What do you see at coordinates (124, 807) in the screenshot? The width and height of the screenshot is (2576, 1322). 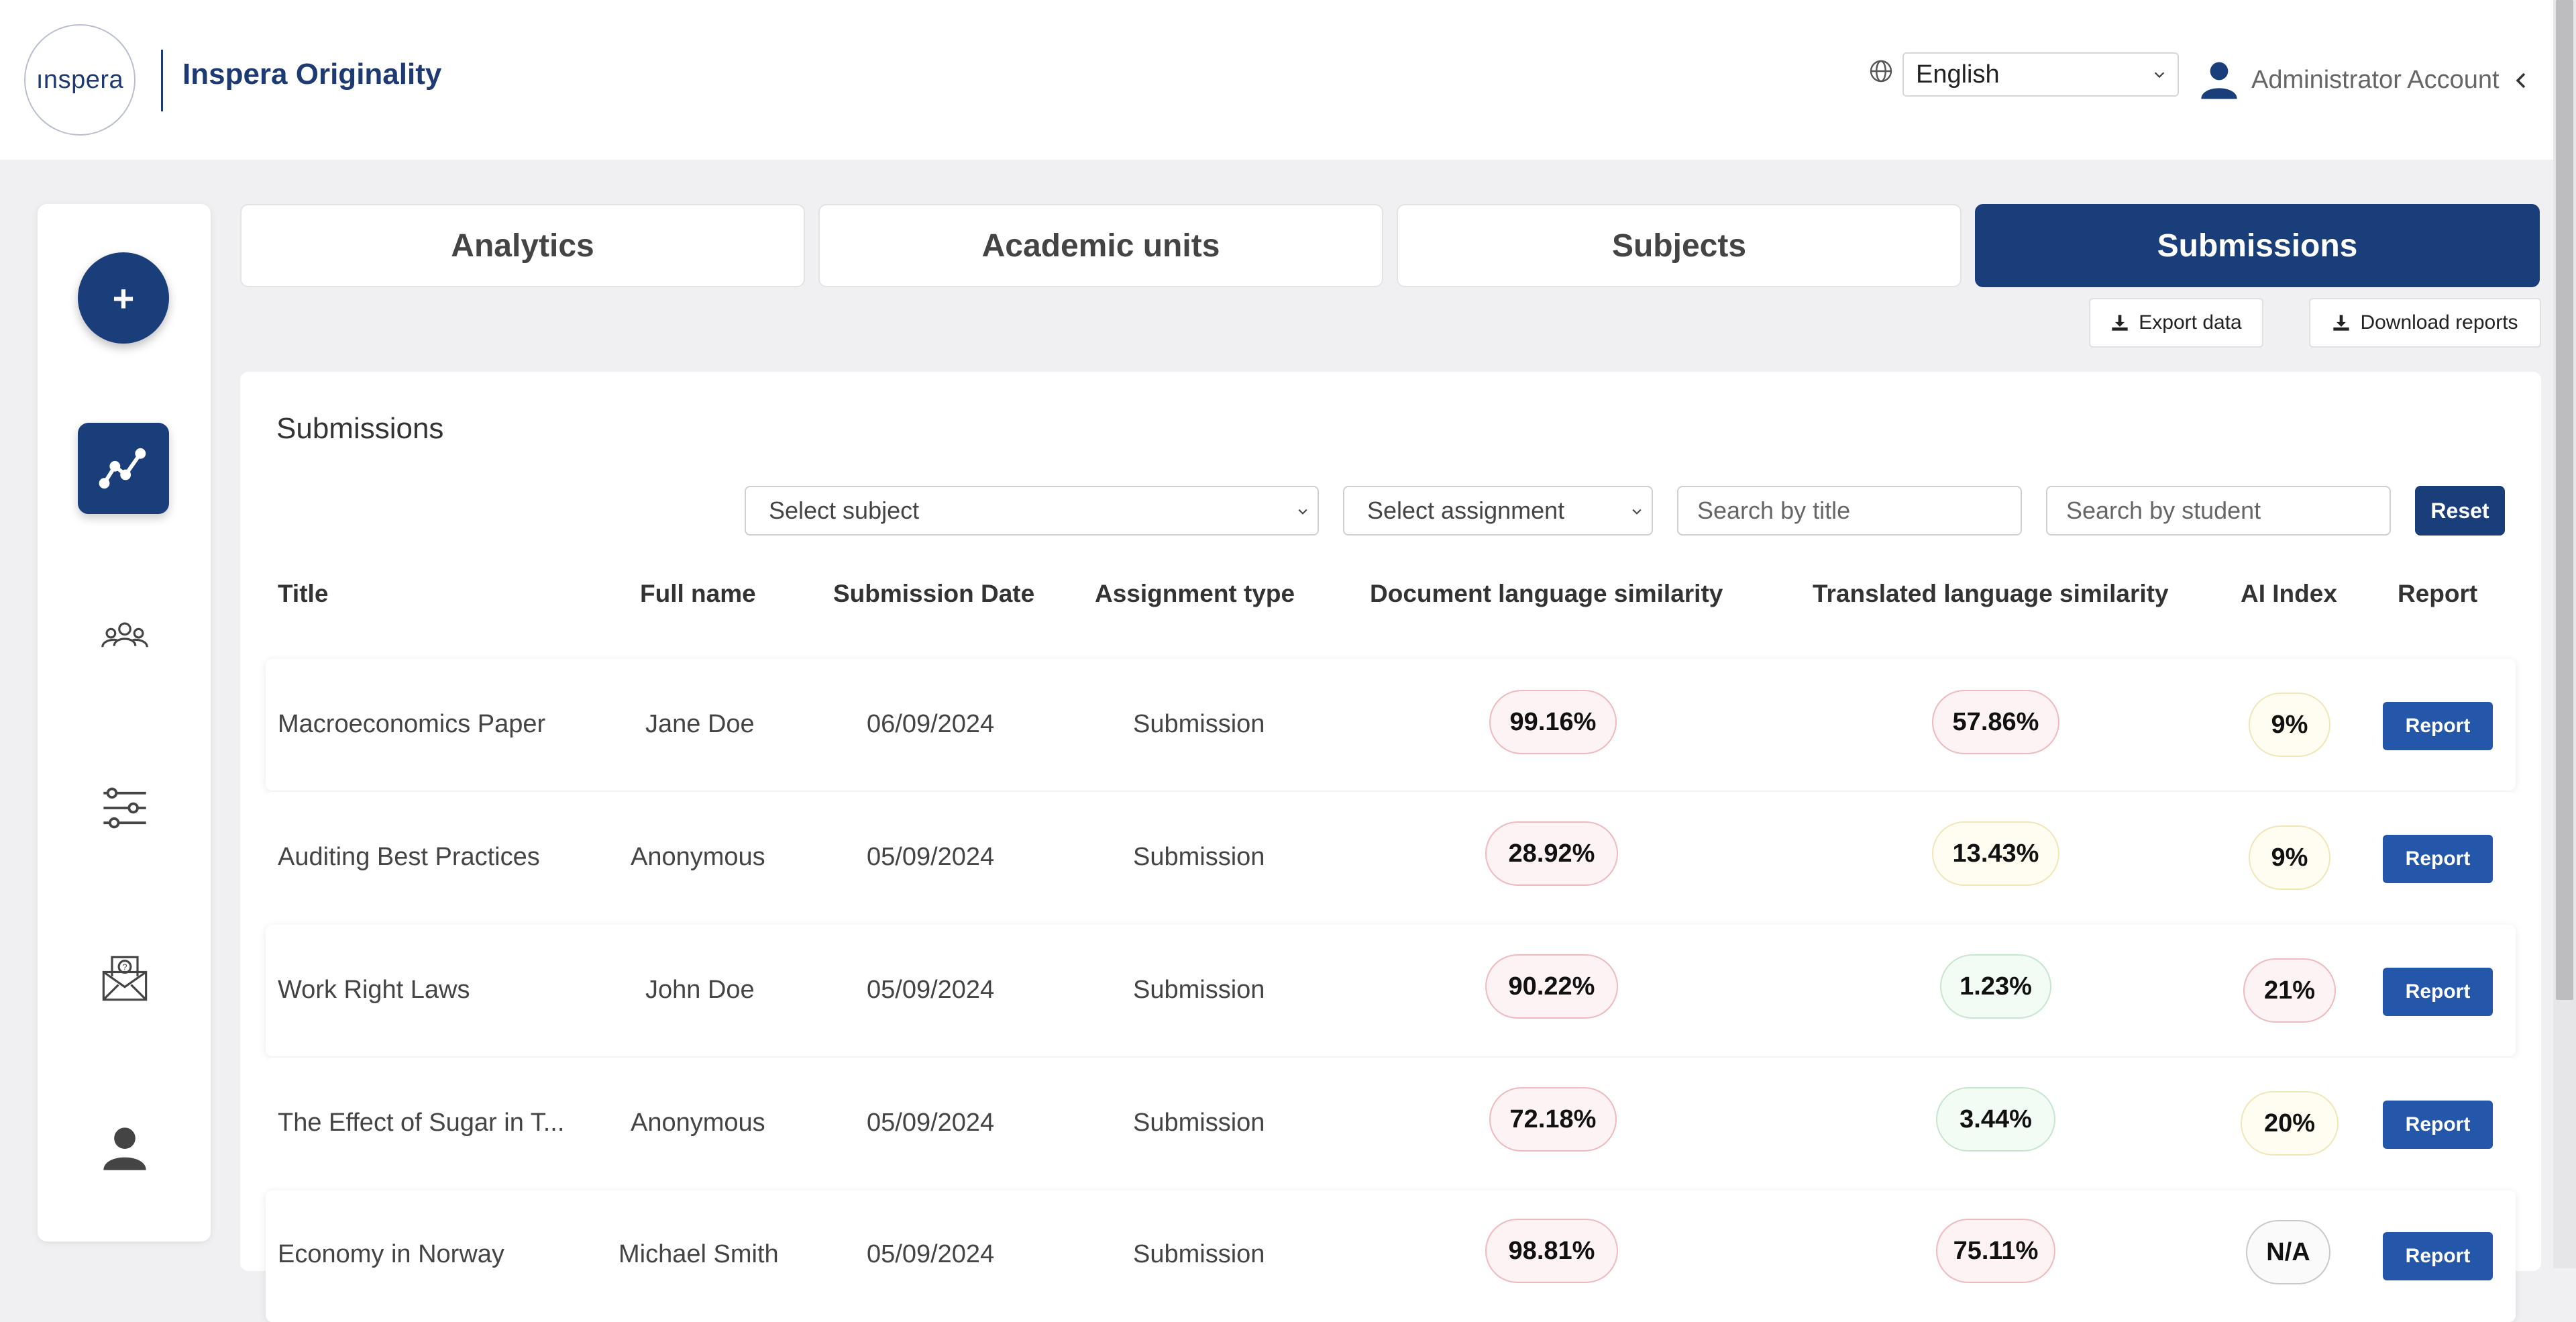 I see `settings-sliders-icon` at bounding box center [124, 807].